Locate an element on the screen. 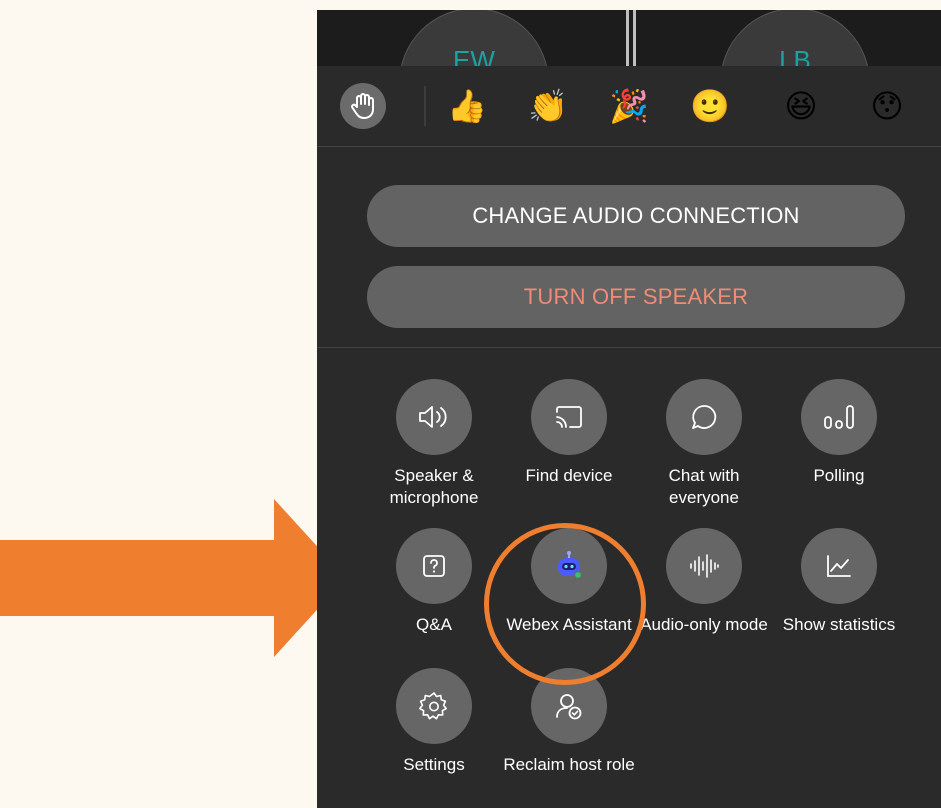 The width and height of the screenshot is (941, 808). speaker-icon is located at coordinates (433, 417).